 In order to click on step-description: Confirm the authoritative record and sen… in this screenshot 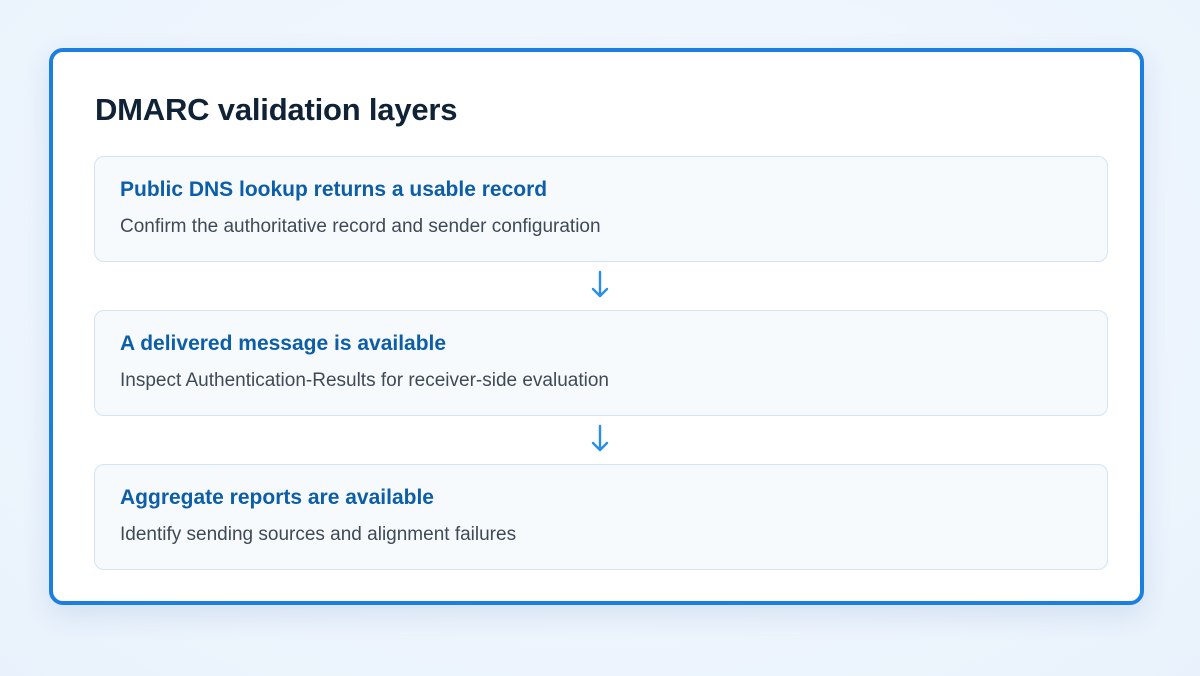, I will do `click(360, 226)`.